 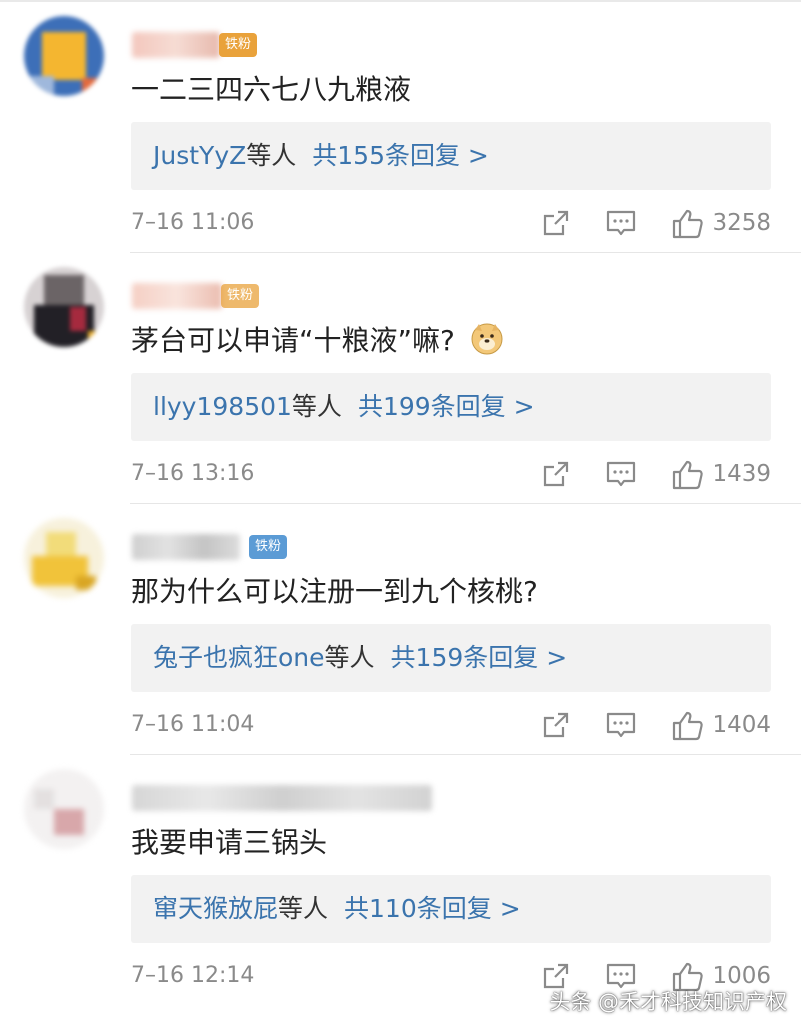 I want to click on reply-users: llyy198501, so click(x=222, y=406).